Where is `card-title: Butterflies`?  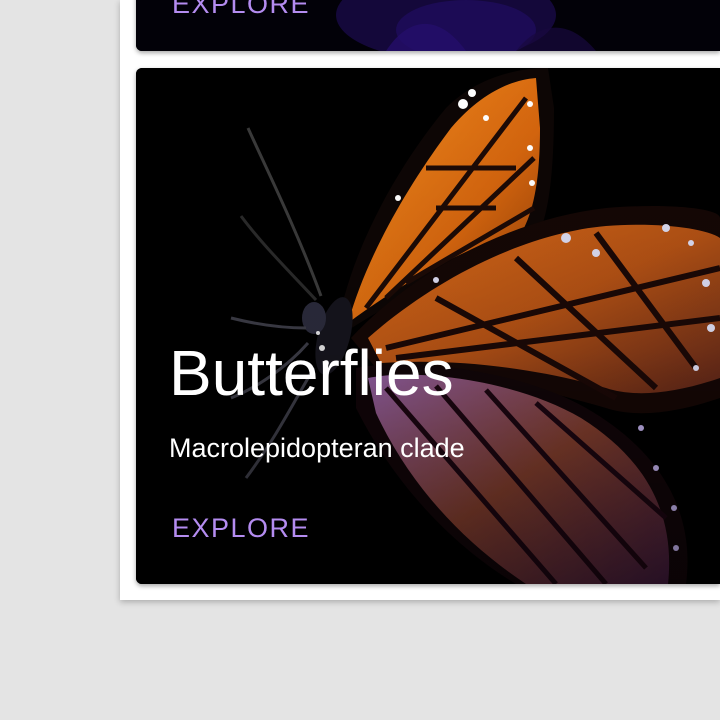
card-title: Butterflies is located at coordinates (311, 373).